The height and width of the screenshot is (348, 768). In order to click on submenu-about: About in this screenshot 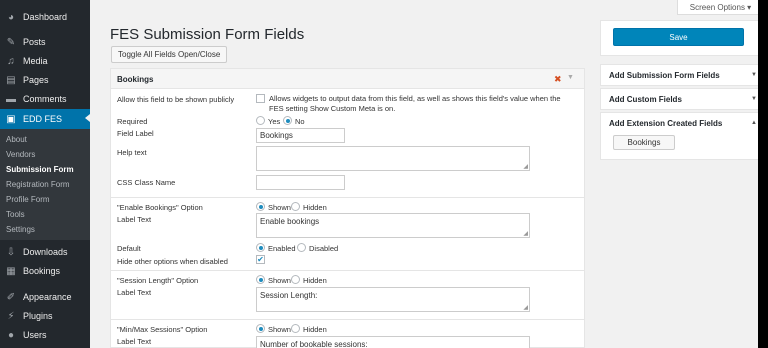, I will do `click(16, 139)`.